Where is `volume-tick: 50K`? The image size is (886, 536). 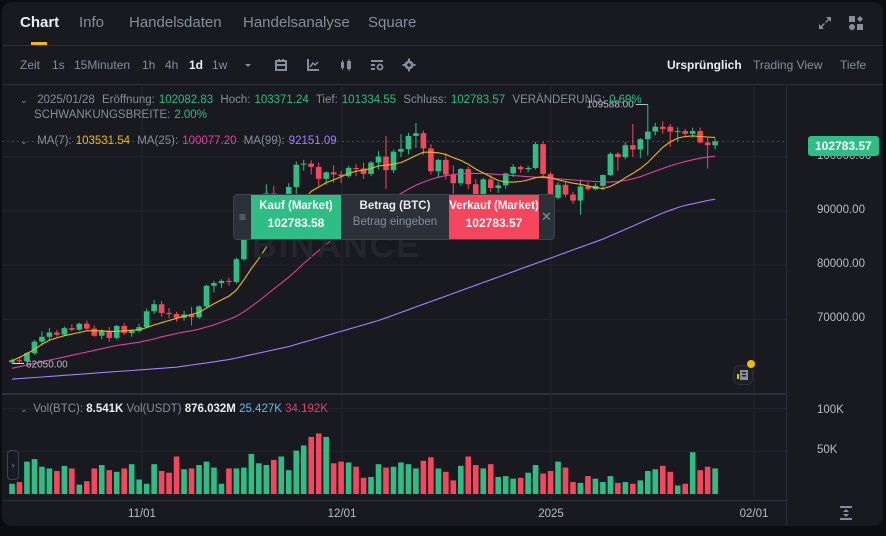 volume-tick: 50K is located at coordinates (827, 450).